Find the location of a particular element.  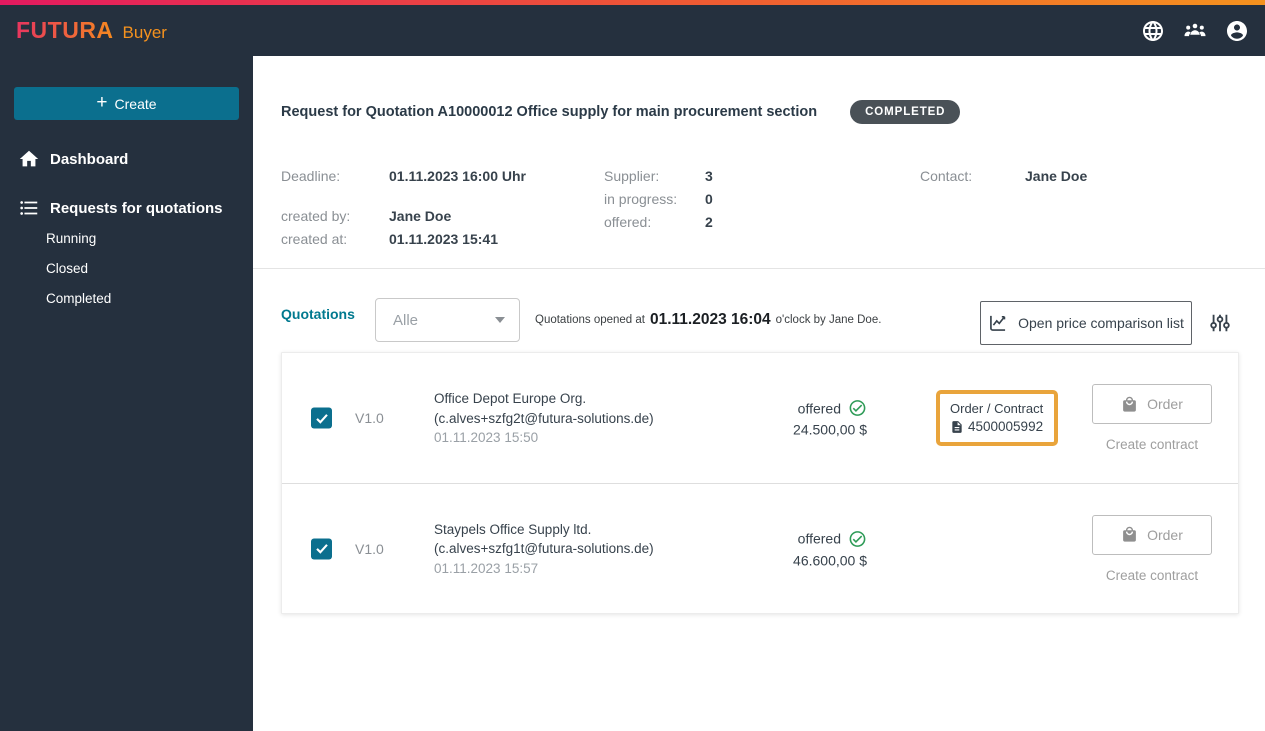

supplier-count-label: Supplier: is located at coordinates (632, 176).